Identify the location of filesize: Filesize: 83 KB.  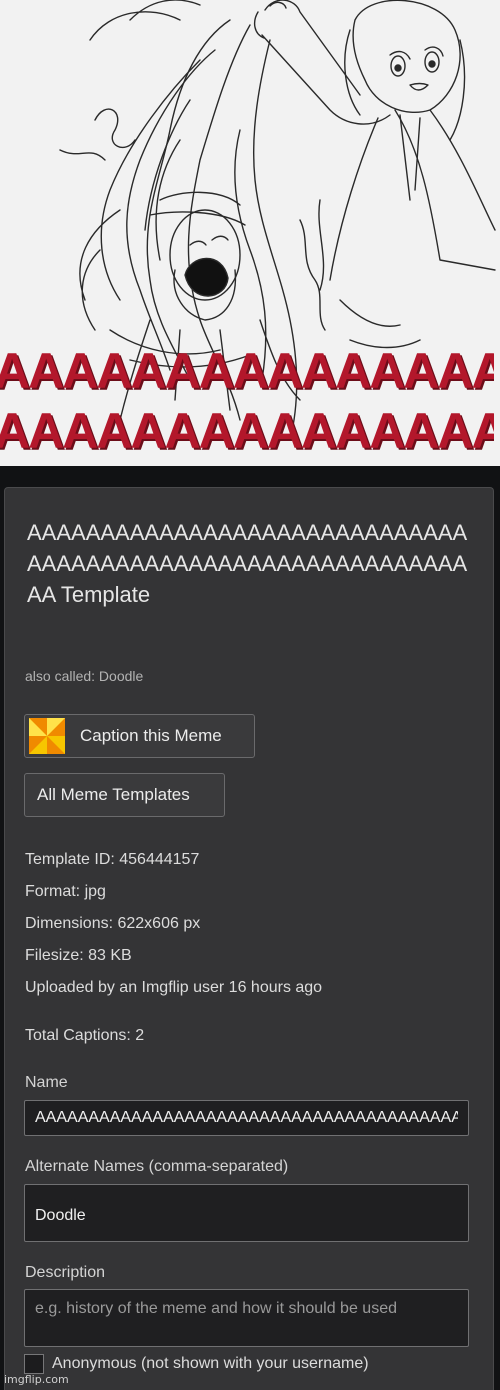
(78, 955).